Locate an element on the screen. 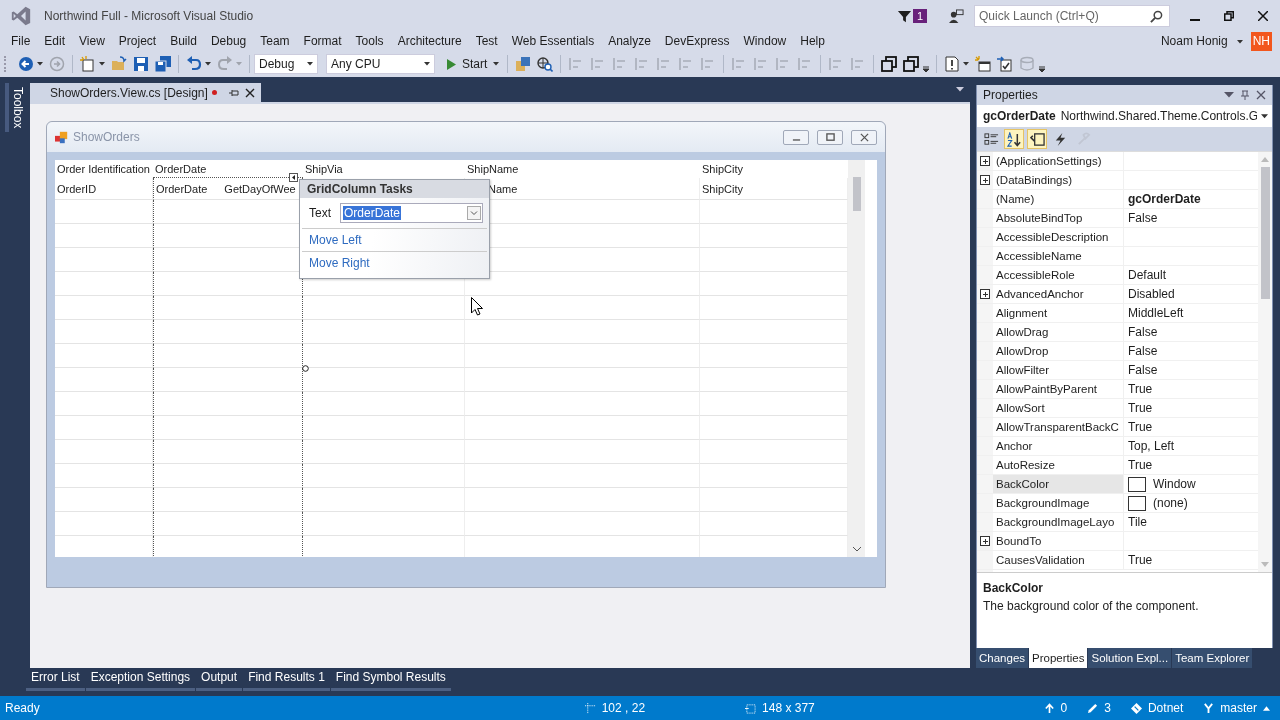 Image resolution: width=1280 pixels, height=720 pixels. tool-window-tab: Find Symbol Results is located at coordinates (390, 679).